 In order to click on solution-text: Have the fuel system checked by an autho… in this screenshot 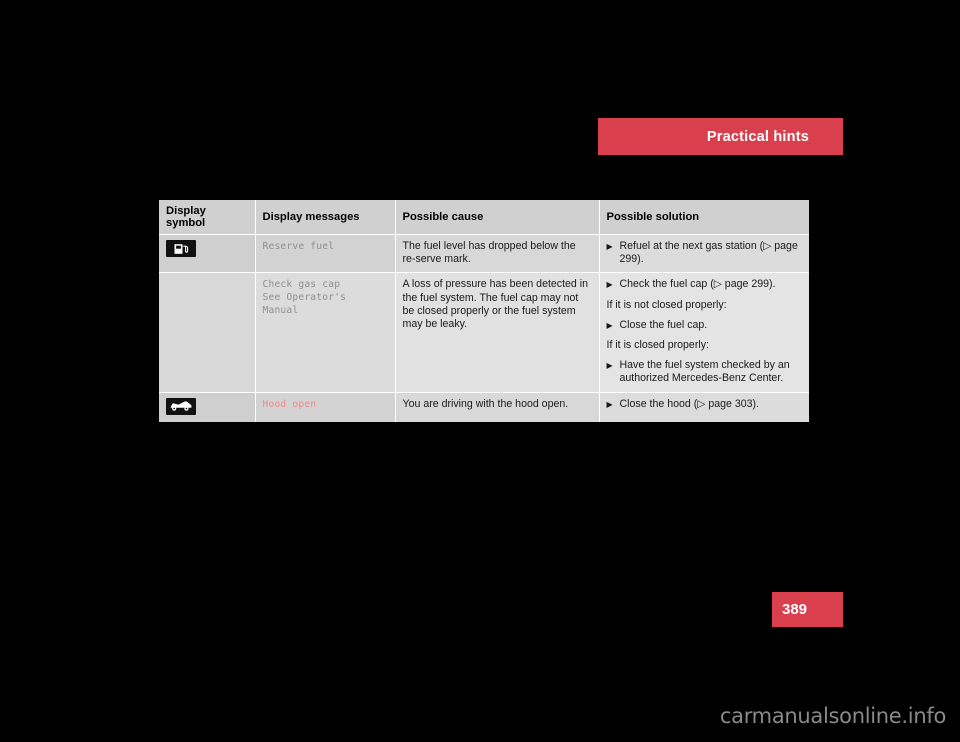, I will do `click(704, 372)`.